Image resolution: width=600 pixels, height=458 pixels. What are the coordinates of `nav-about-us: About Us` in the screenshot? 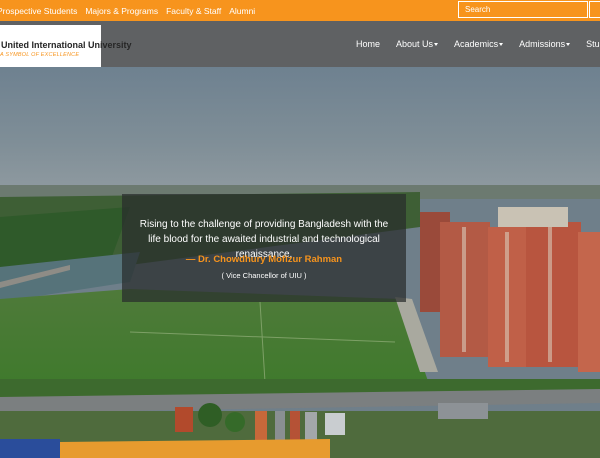 It's located at (417, 44).